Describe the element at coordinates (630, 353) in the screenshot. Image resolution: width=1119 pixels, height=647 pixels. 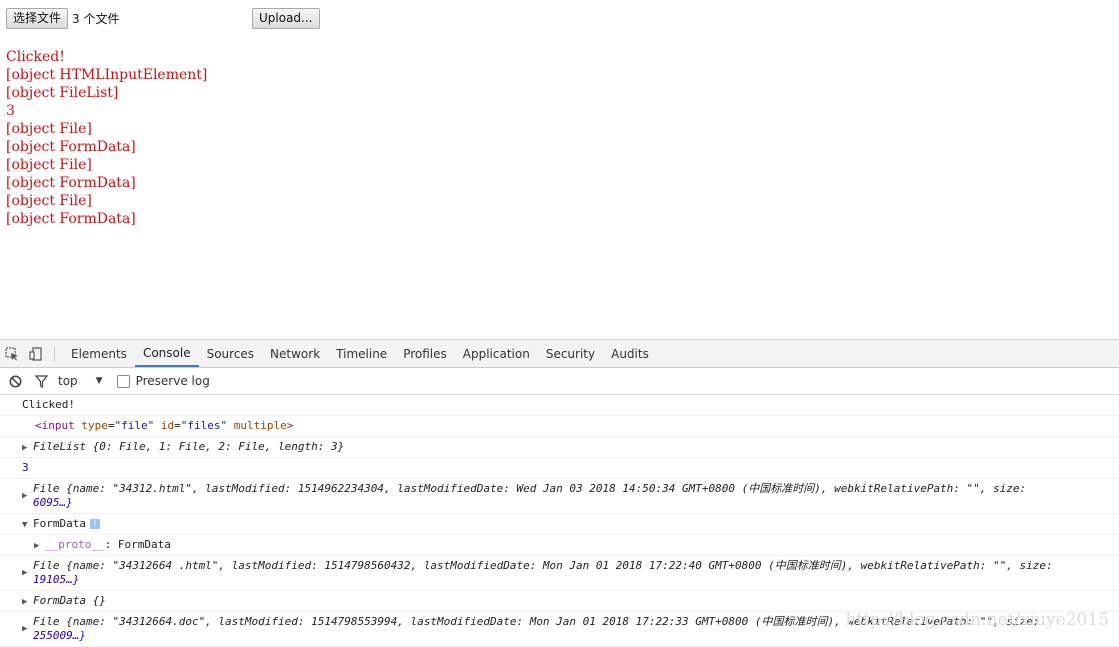
I see `tab-audits: Audits` at that location.